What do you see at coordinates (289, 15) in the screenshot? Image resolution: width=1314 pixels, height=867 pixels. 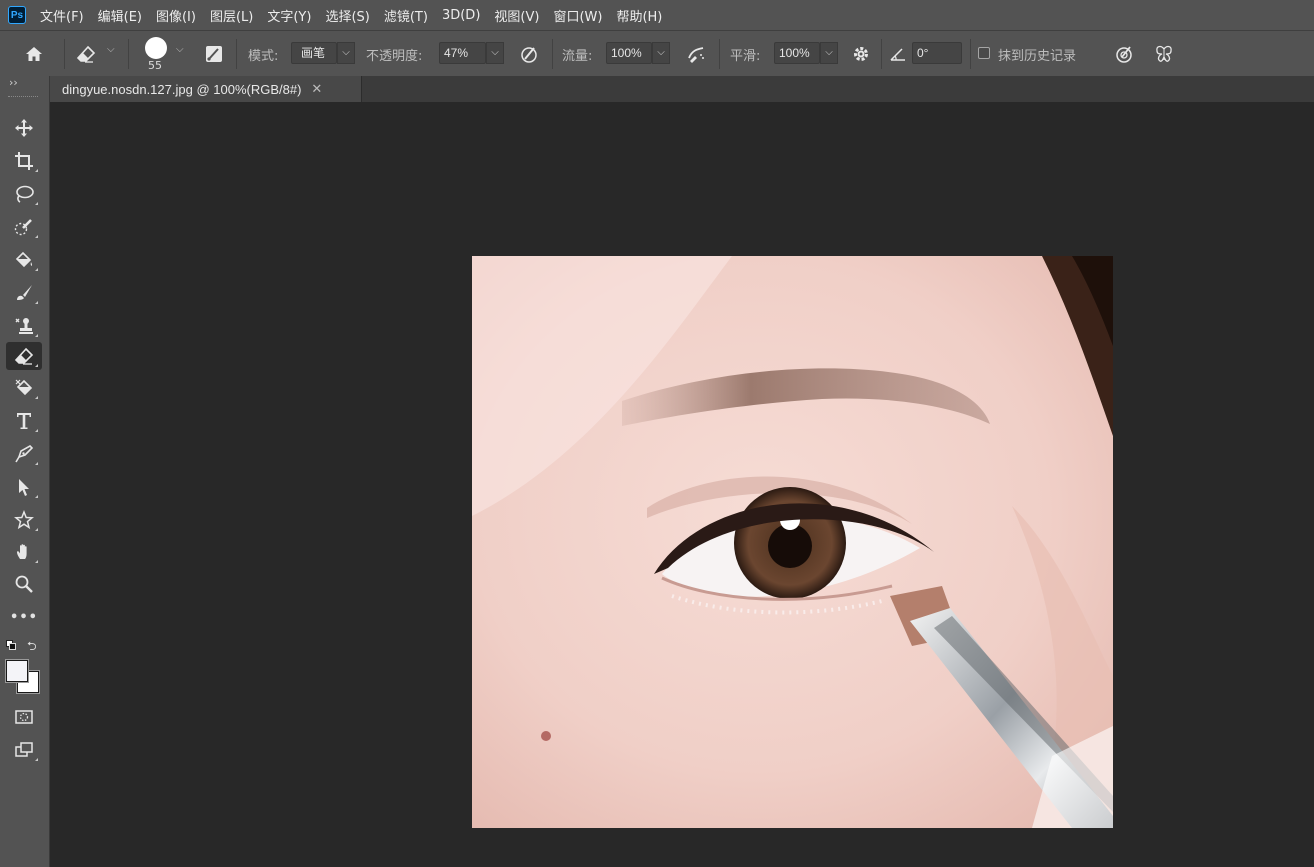 I see `menu-type: 文字(Y)` at bounding box center [289, 15].